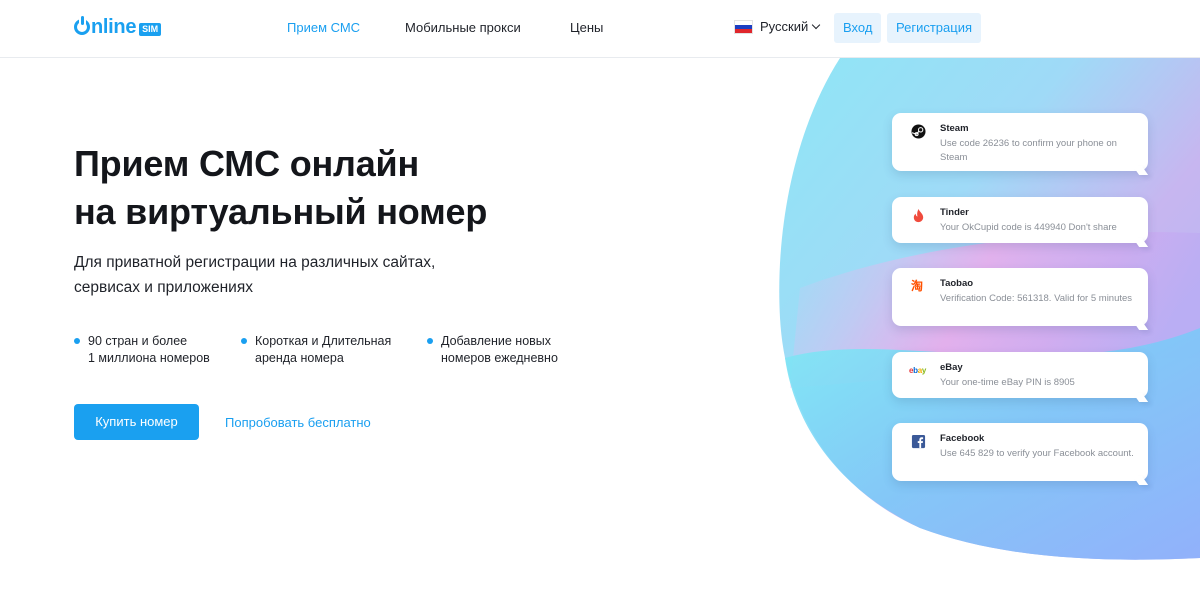 This screenshot has height=608, width=1200. What do you see at coordinates (918, 441) in the screenshot?
I see `facebook-icon` at bounding box center [918, 441].